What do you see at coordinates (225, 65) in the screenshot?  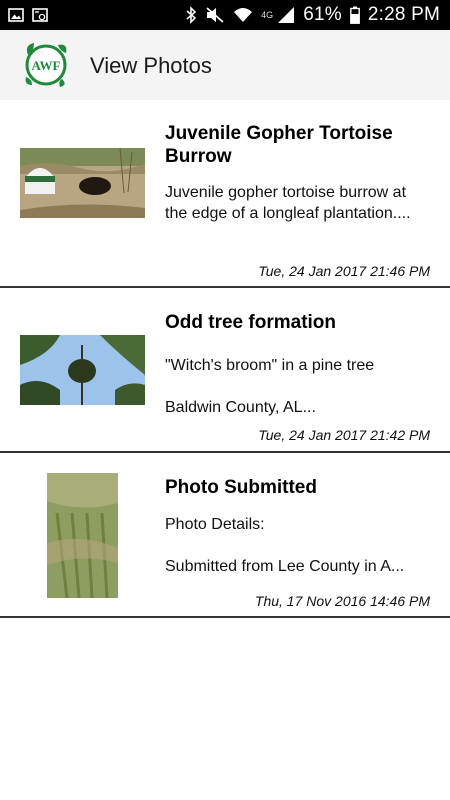 I see `app-bar: AWF View Photos` at bounding box center [225, 65].